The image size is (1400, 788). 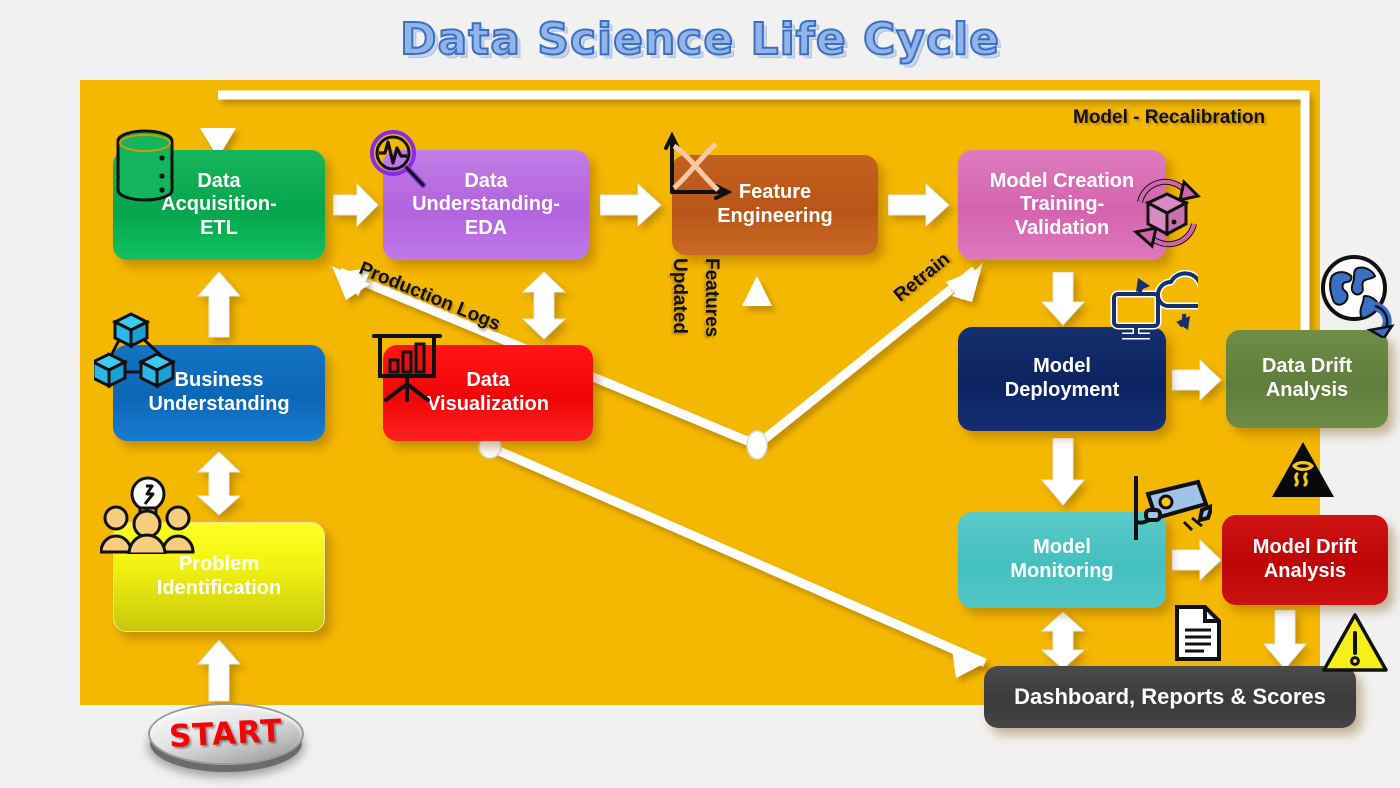 What do you see at coordinates (544, 306) in the screenshot?
I see `arrow-understanding-visualization-bidirectional` at bounding box center [544, 306].